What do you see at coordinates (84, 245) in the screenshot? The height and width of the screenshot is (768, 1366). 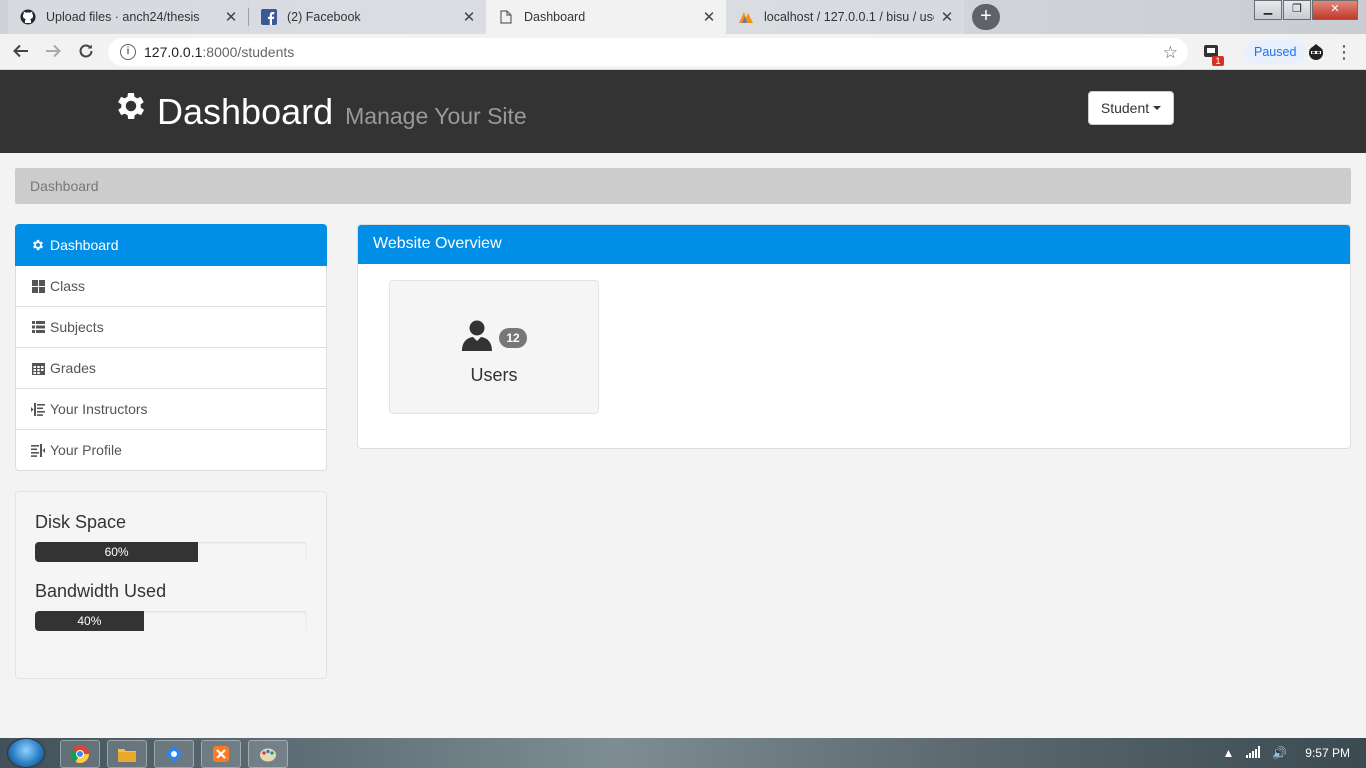 I see `sidebar-item-label: Dashboard` at bounding box center [84, 245].